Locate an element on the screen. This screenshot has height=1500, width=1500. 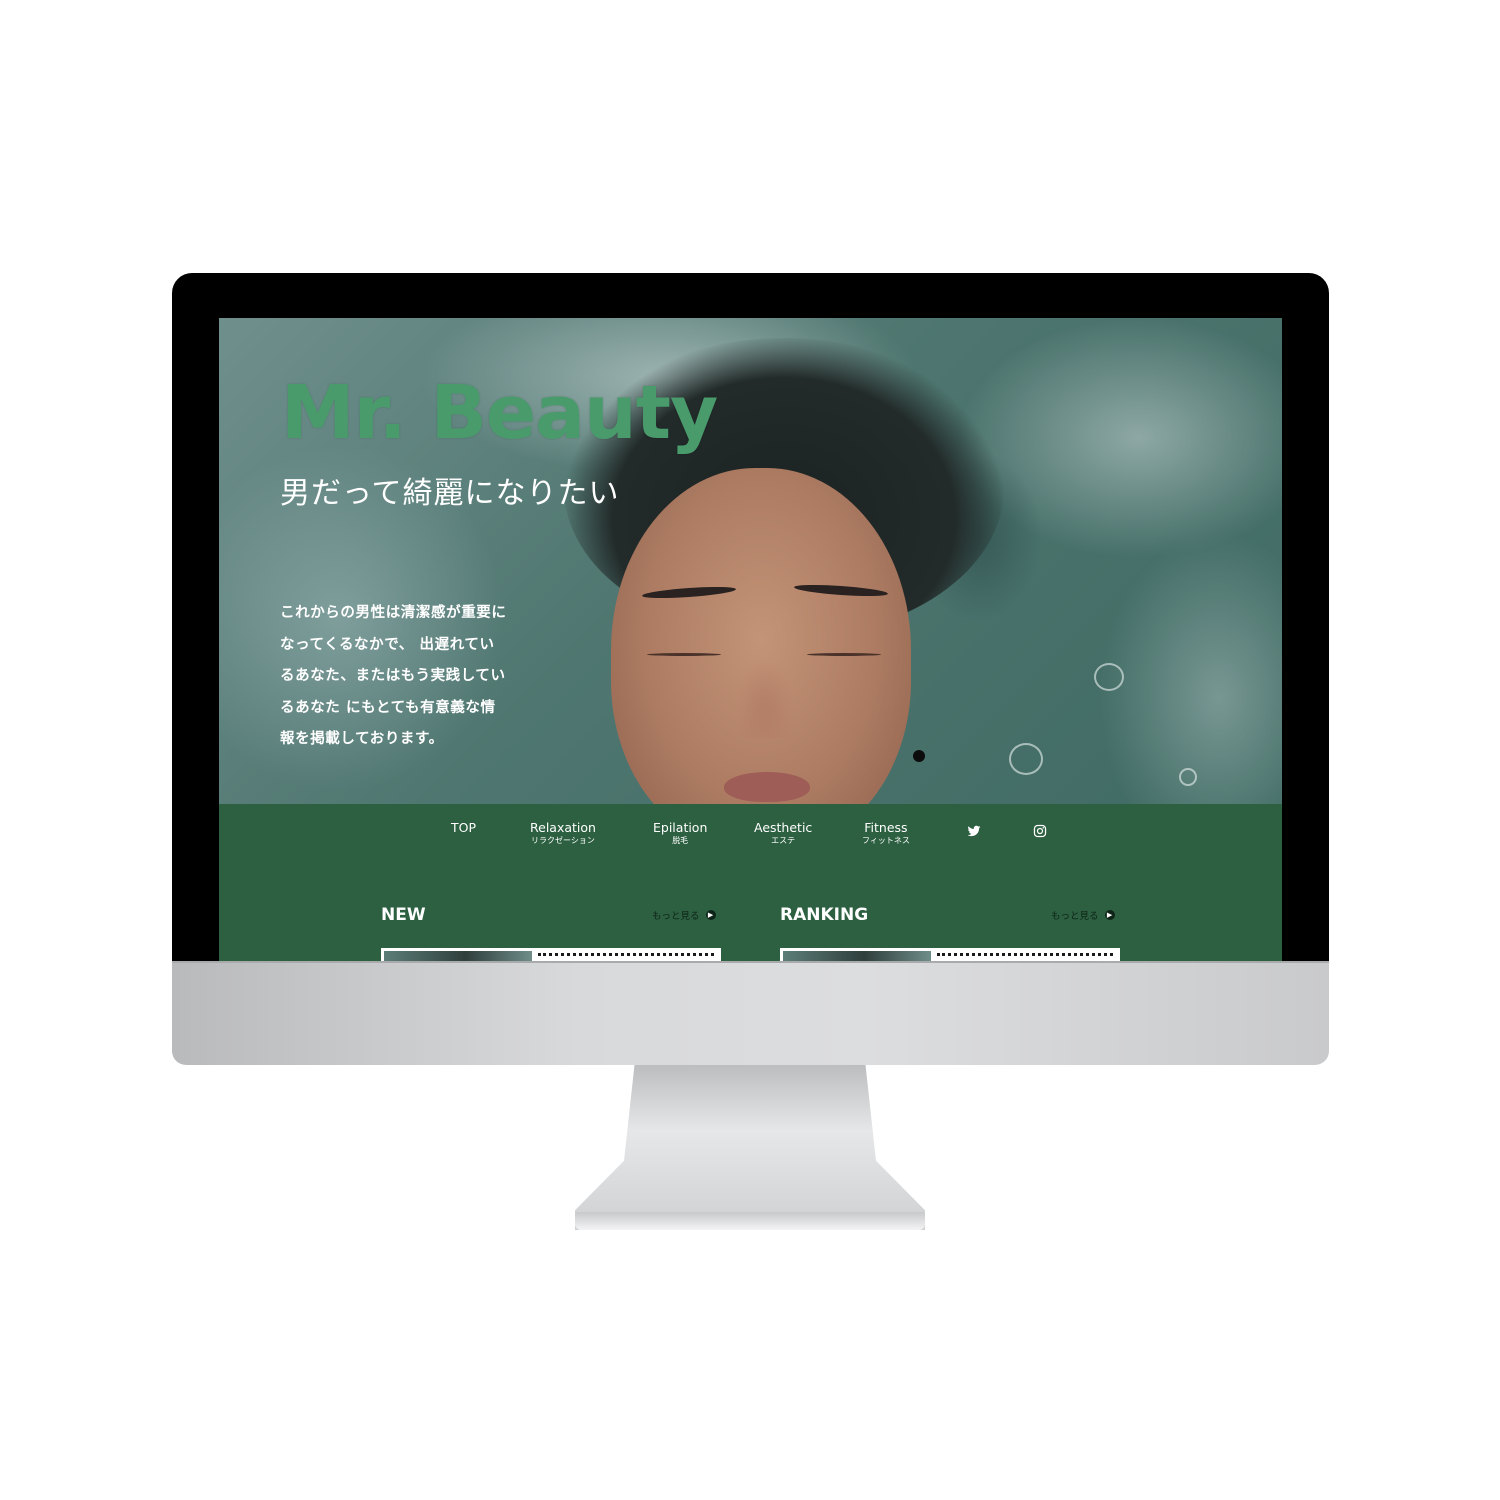
earring is located at coordinates (919, 756).